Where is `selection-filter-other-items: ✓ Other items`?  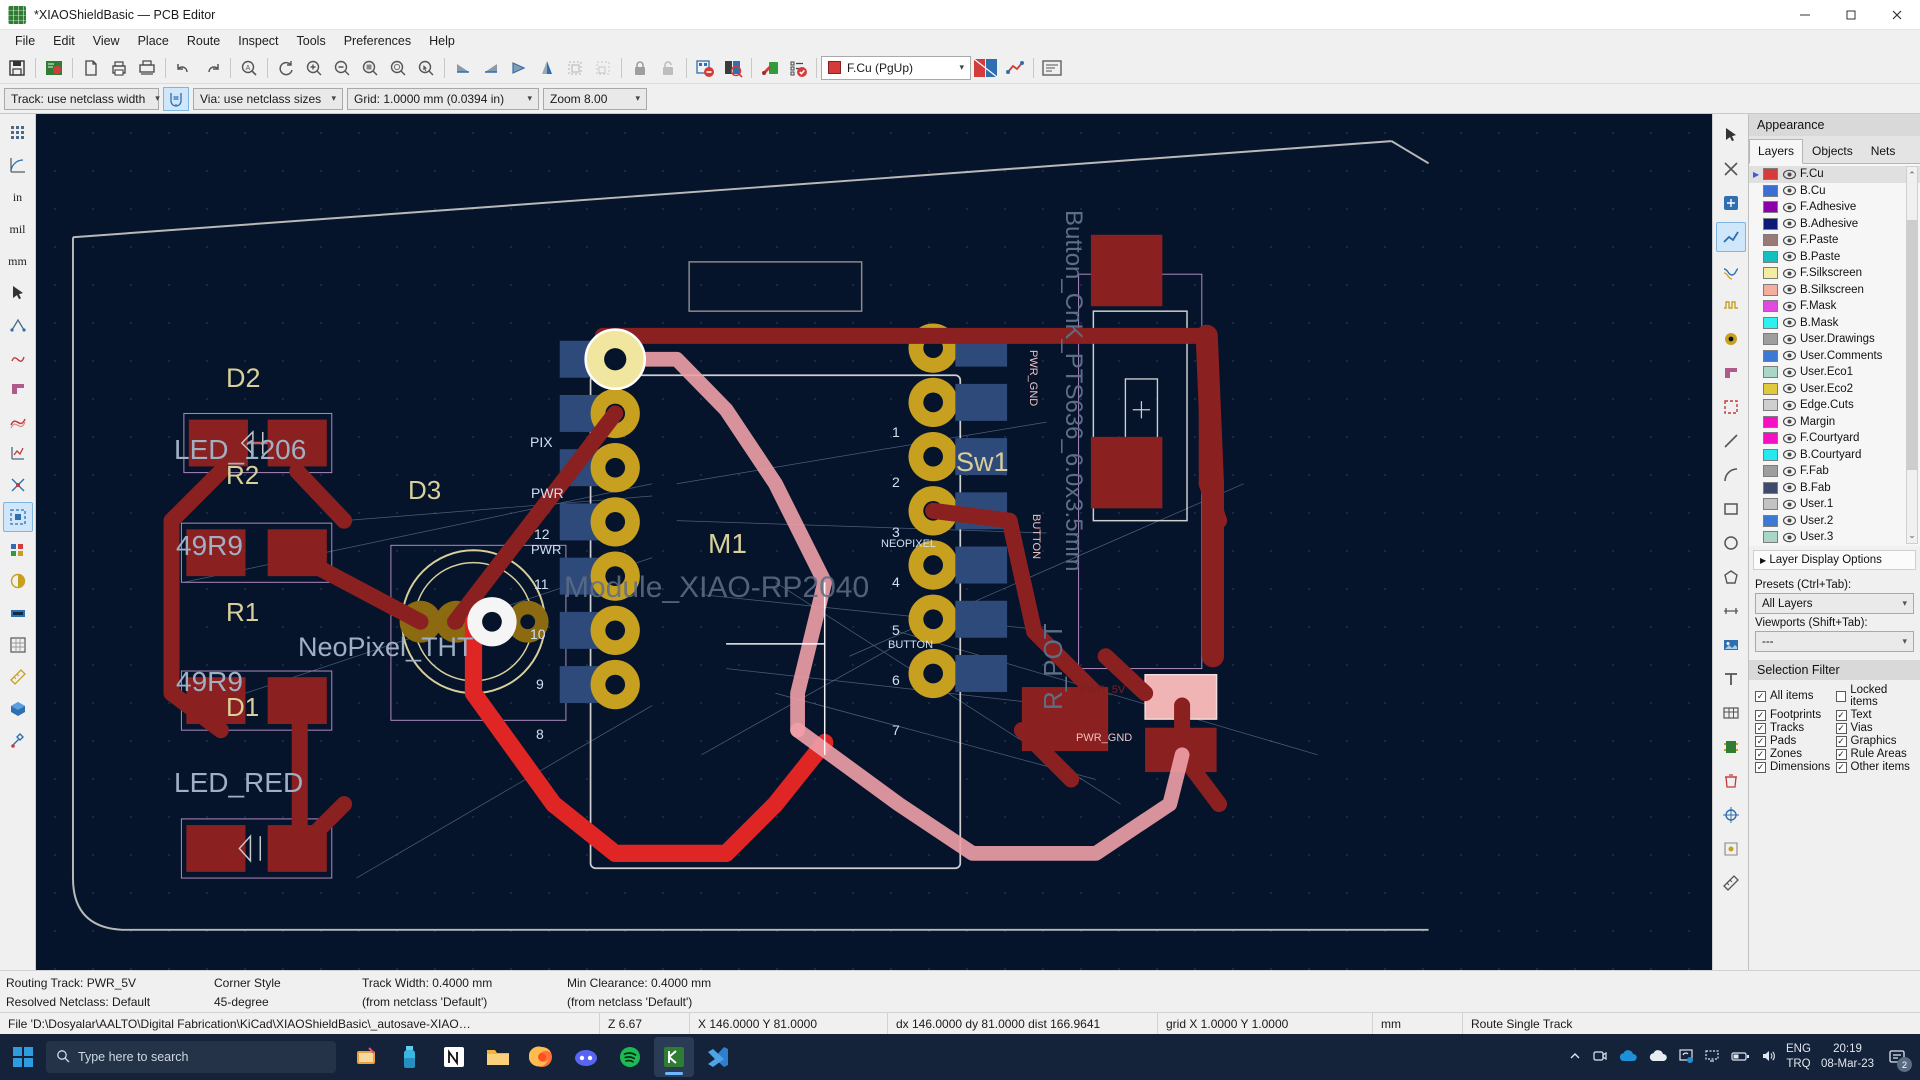 selection-filter-other-items: ✓ Other items is located at coordinates (1876, 767).